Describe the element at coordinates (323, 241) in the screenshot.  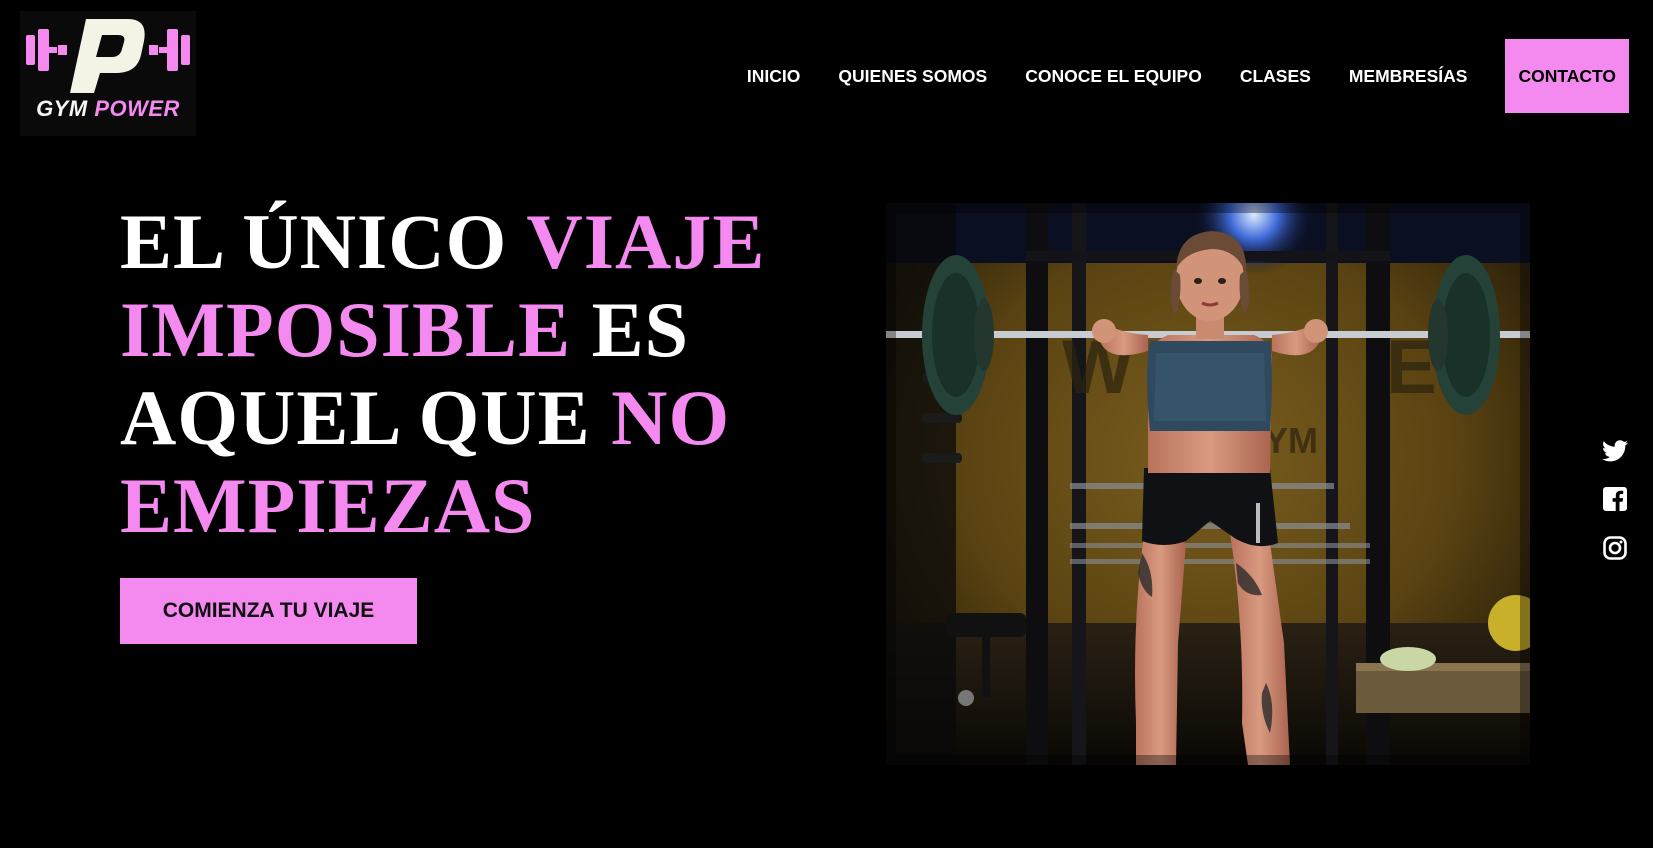
I see `headline-text: EL ÚNICO` at that location.